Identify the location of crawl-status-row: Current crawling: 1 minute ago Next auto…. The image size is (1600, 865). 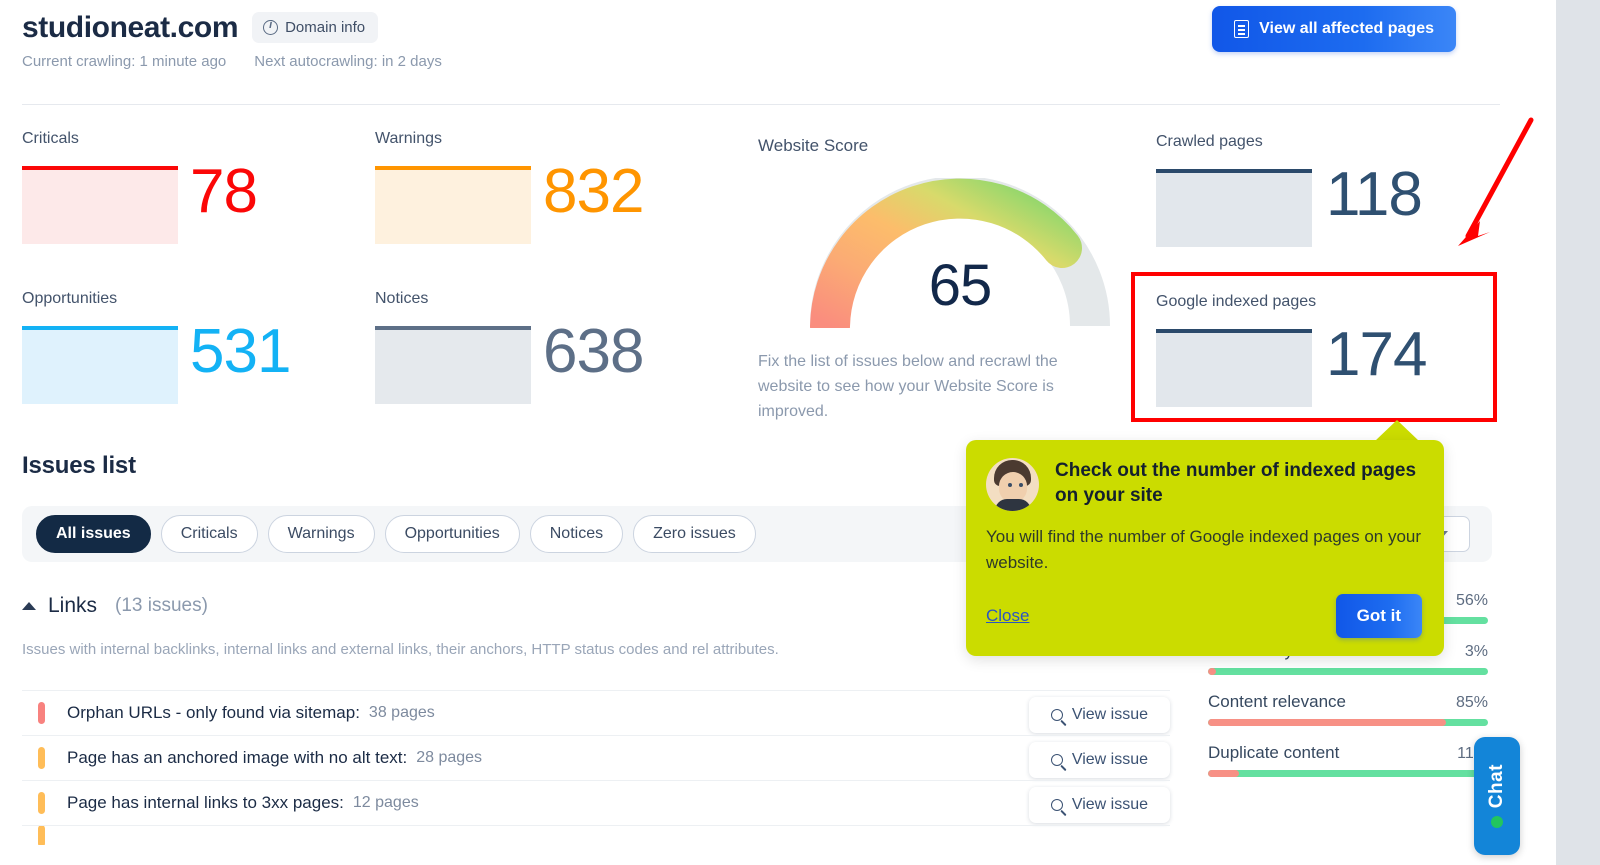
(232, 61).